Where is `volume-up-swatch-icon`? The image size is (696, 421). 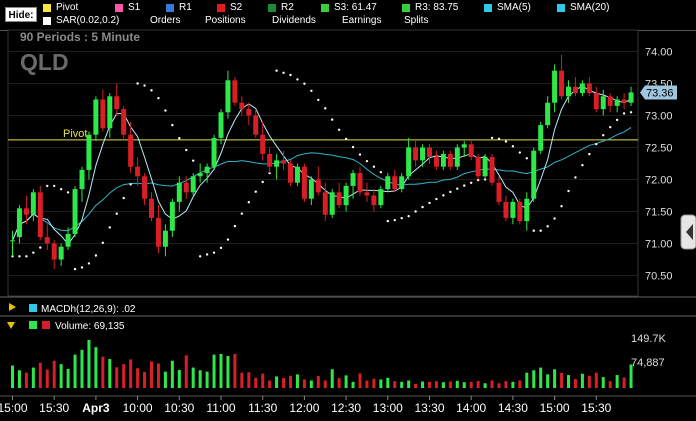
volume-up-swatch-icon is located at coordinates (33, 325).